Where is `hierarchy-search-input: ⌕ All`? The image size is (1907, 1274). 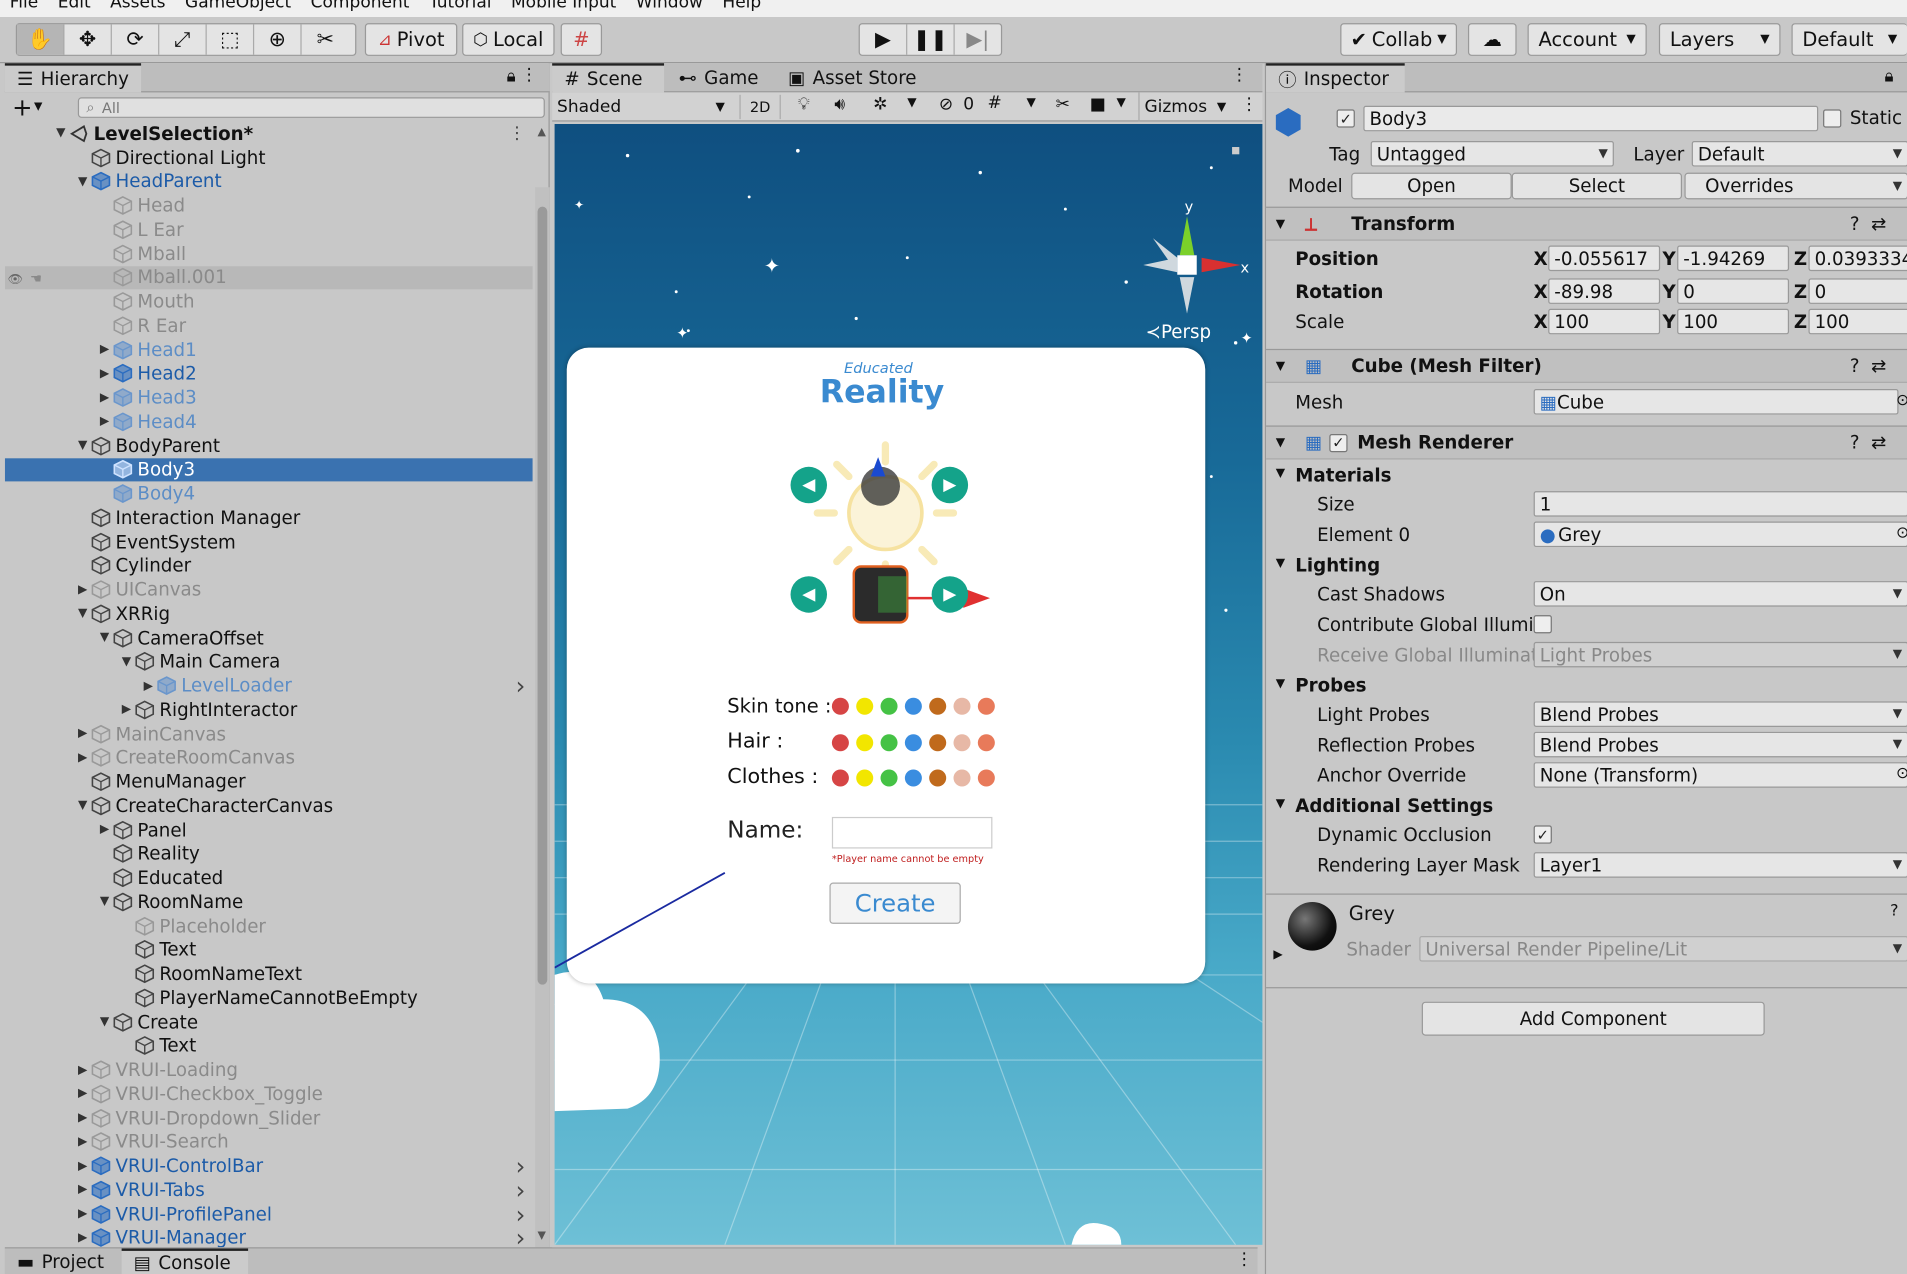 hierarchy-search-input: ⌕ All is located at coordinates (311, 107).